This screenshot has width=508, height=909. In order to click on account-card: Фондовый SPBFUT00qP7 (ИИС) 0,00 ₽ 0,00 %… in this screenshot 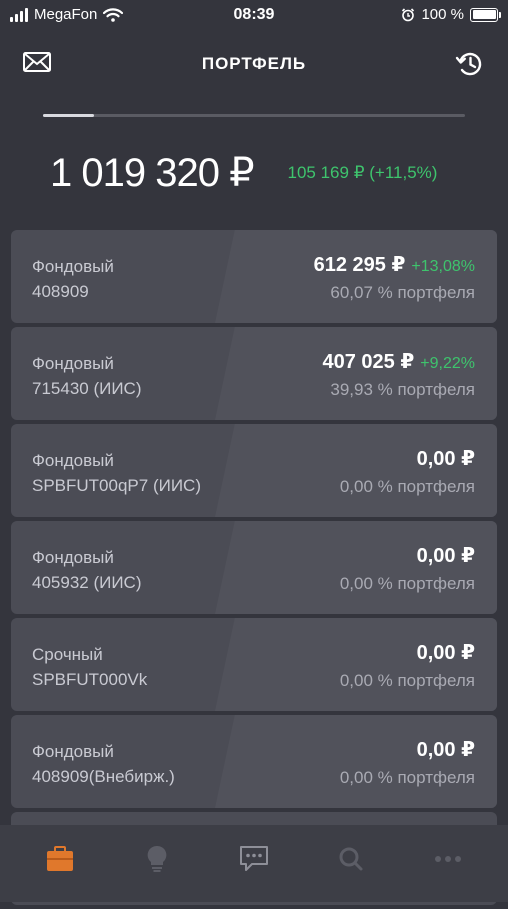, I will do `click(254, 470)`.